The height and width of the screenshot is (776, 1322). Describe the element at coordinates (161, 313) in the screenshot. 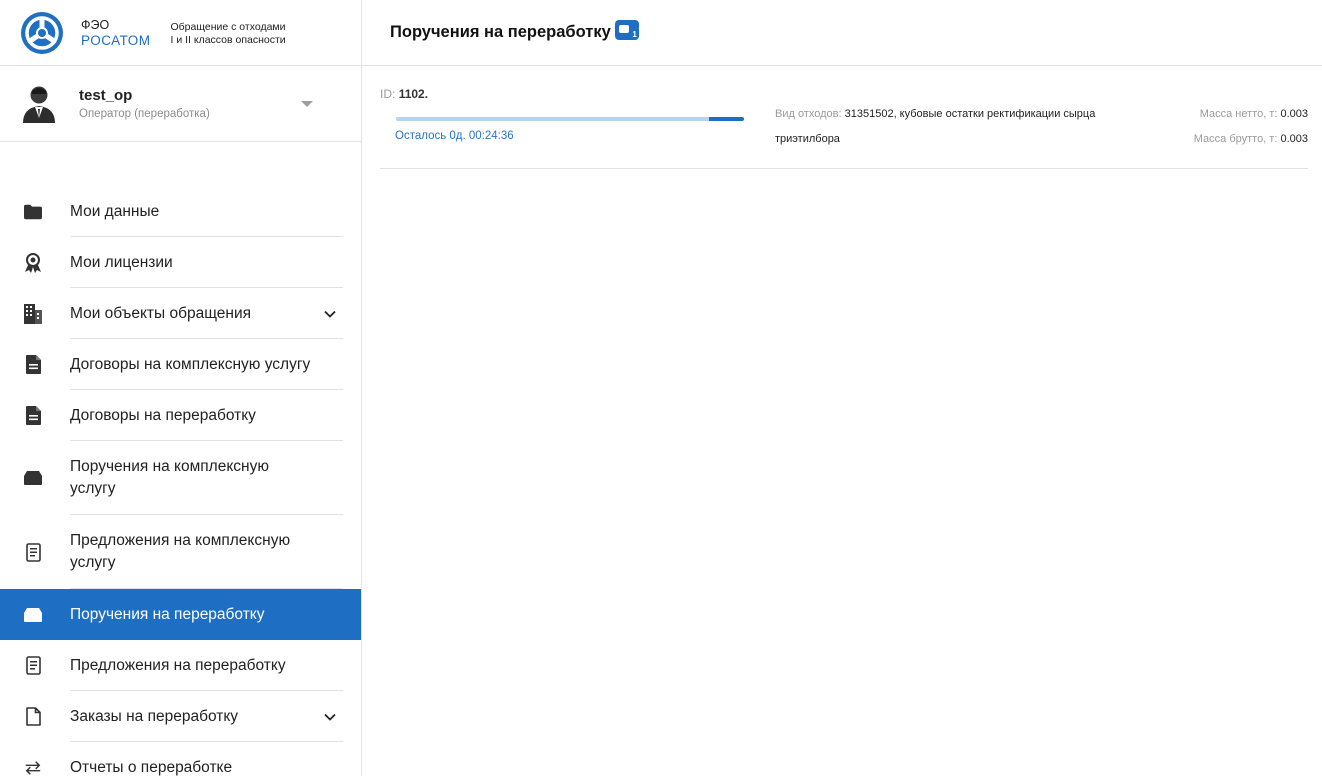

I see `sidebar-item-label: Мои объекты обращения` at that location.